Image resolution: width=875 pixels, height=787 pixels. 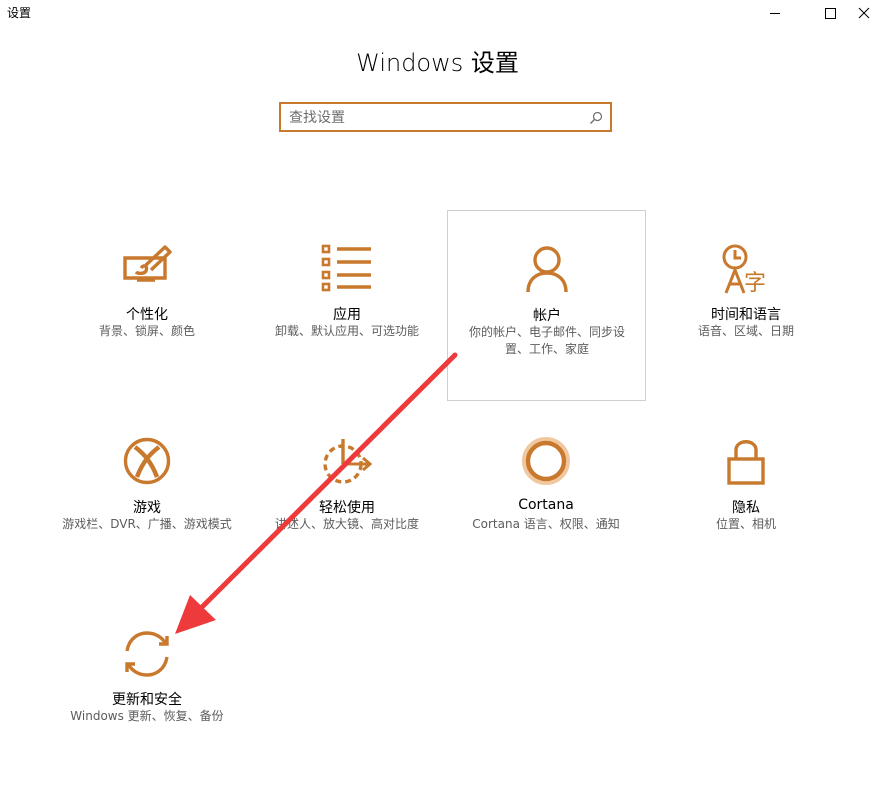 I want to click on search-input, so click(x=434, y=118).